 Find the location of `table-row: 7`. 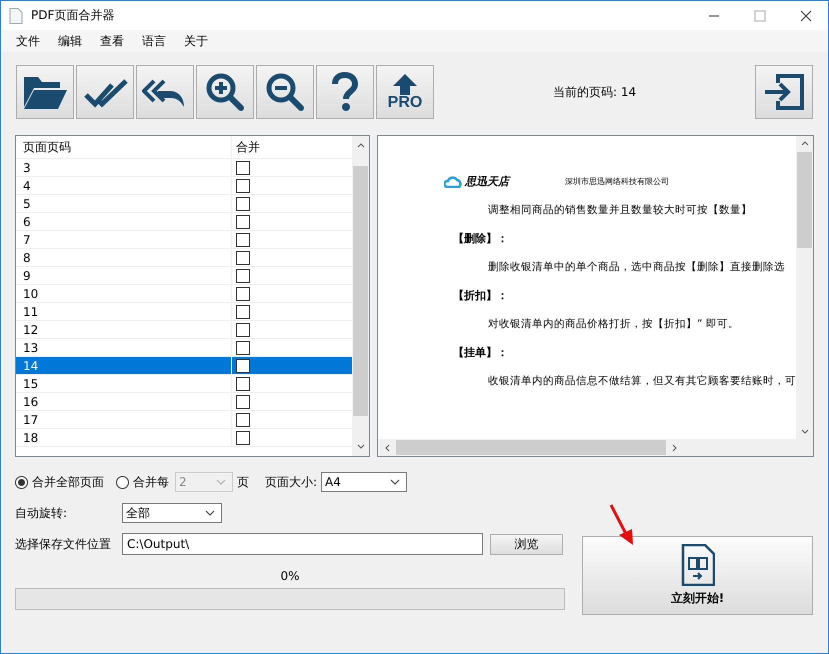

table-row: 7 is located at coordinates (184, 240).